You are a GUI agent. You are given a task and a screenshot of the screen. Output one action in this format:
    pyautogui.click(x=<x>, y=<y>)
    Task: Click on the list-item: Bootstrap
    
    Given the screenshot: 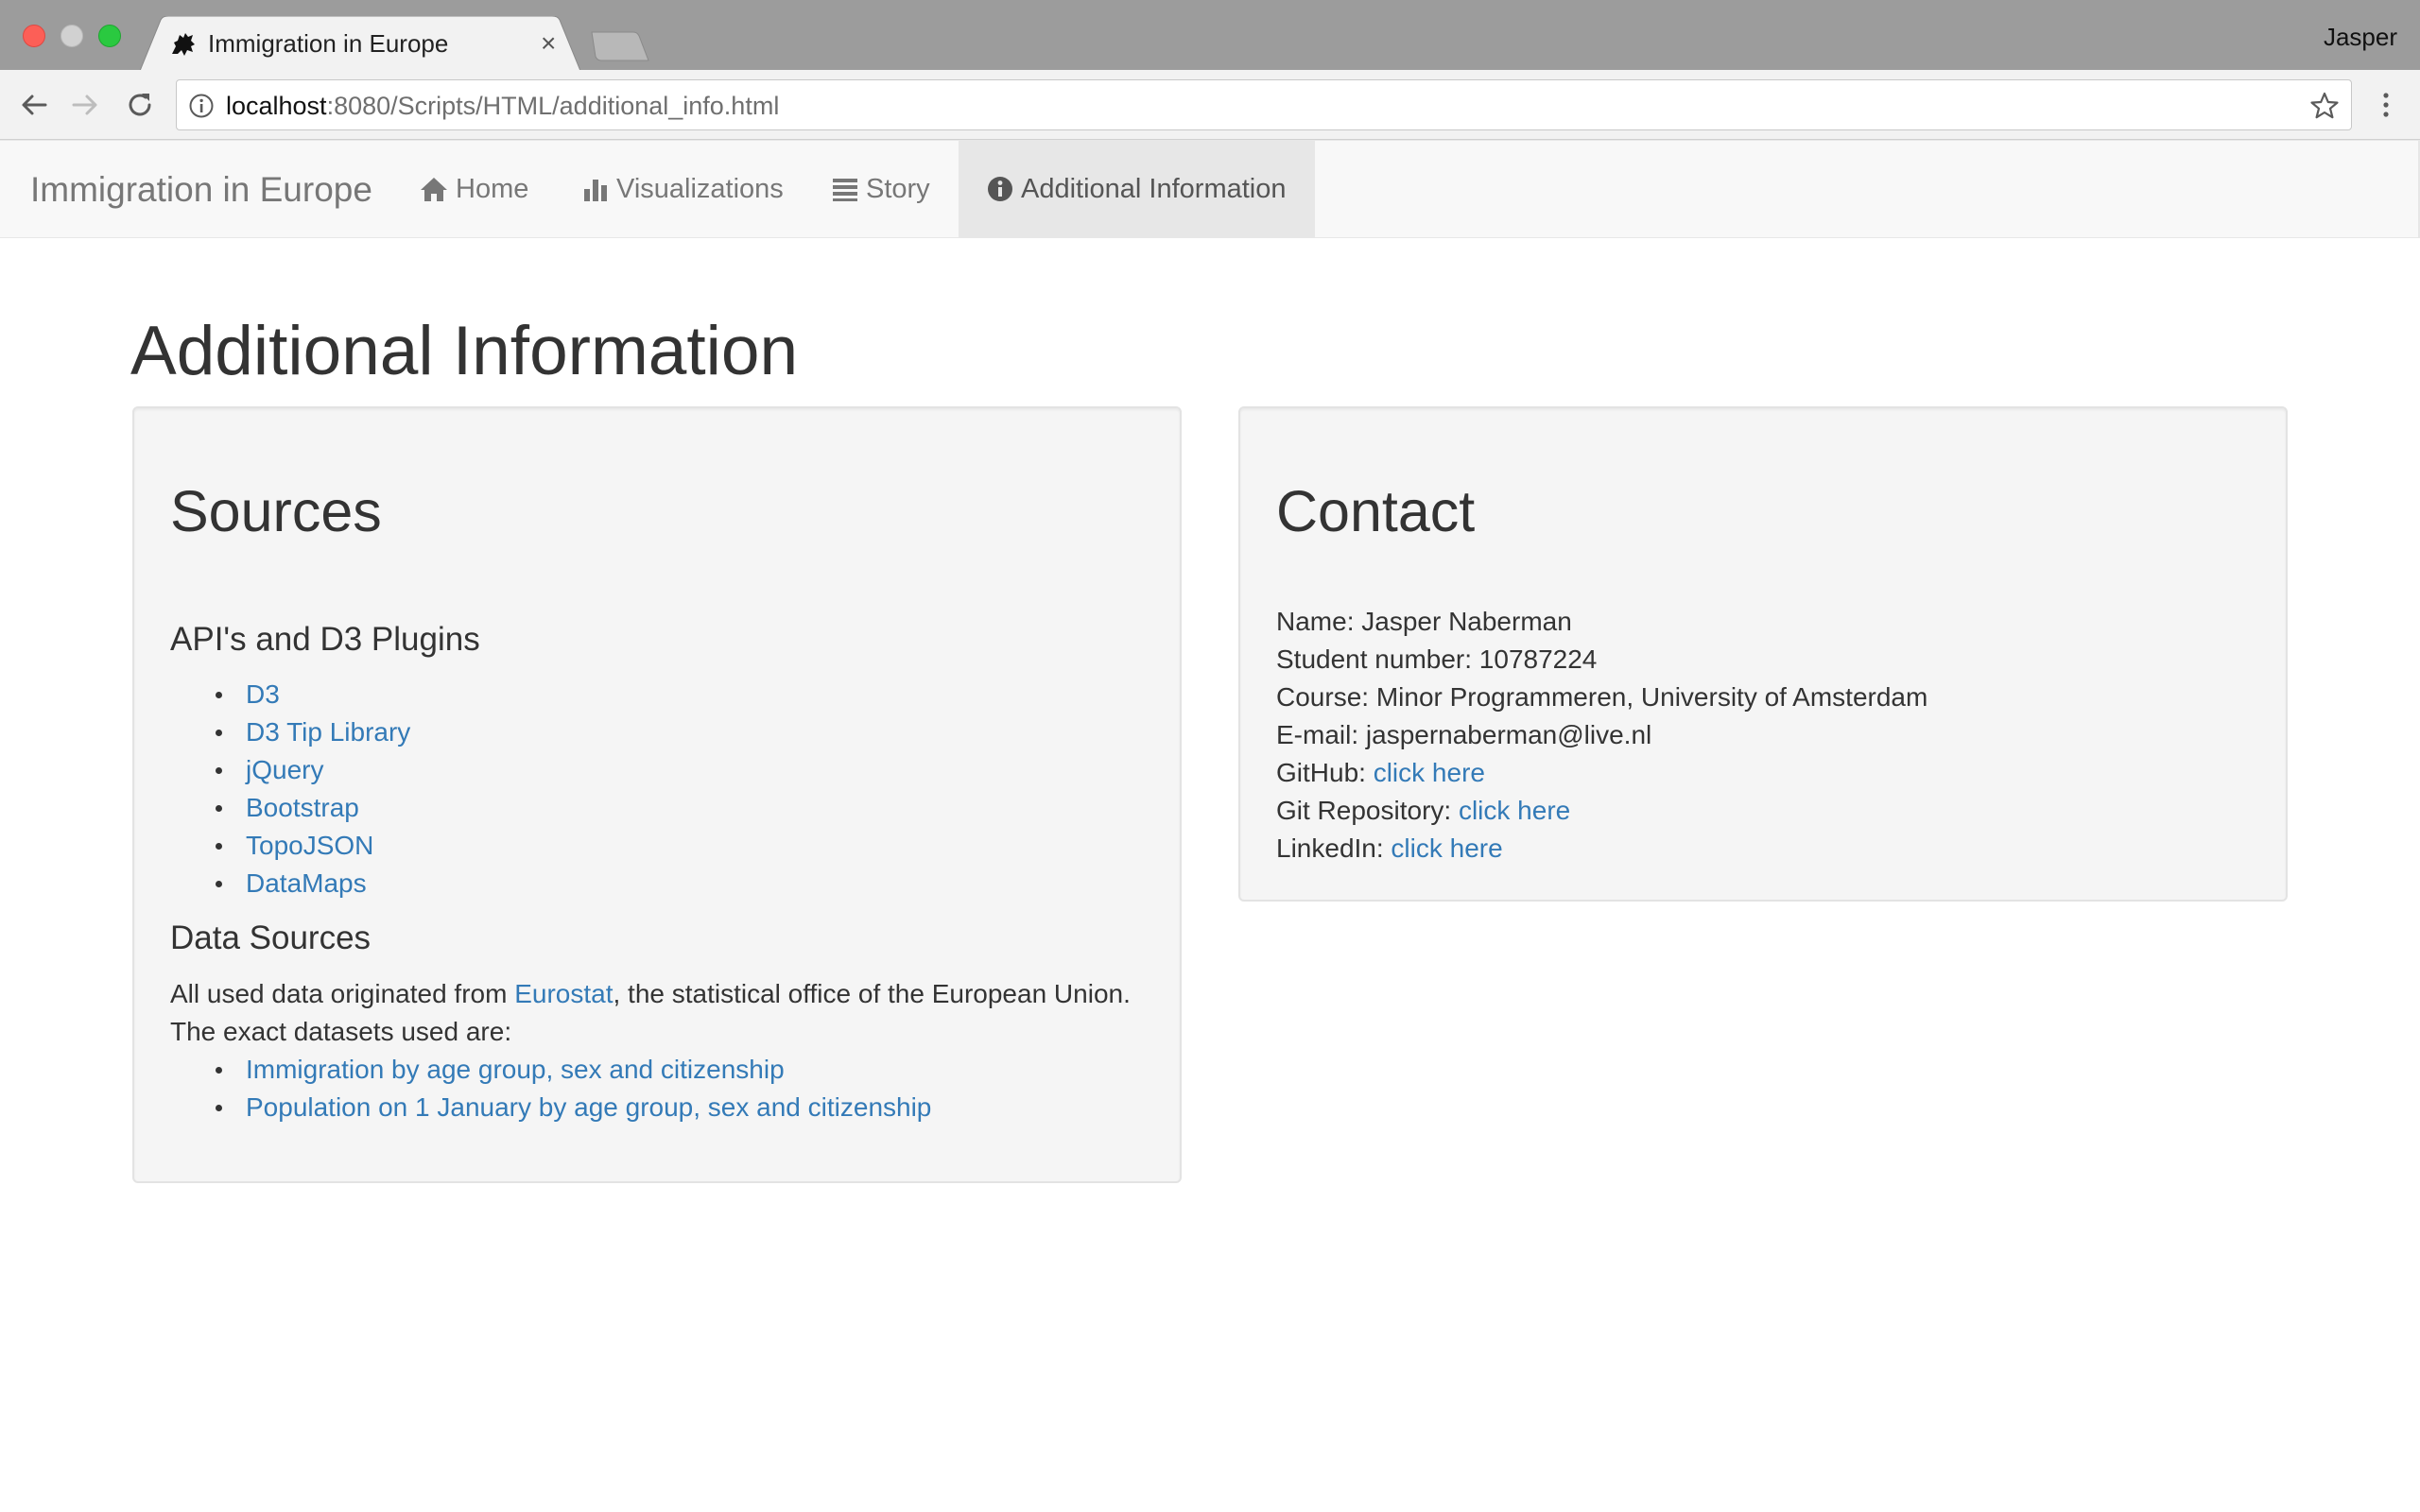 What is the action you would take?
    pyautogui.click(x=310, y=808)
    